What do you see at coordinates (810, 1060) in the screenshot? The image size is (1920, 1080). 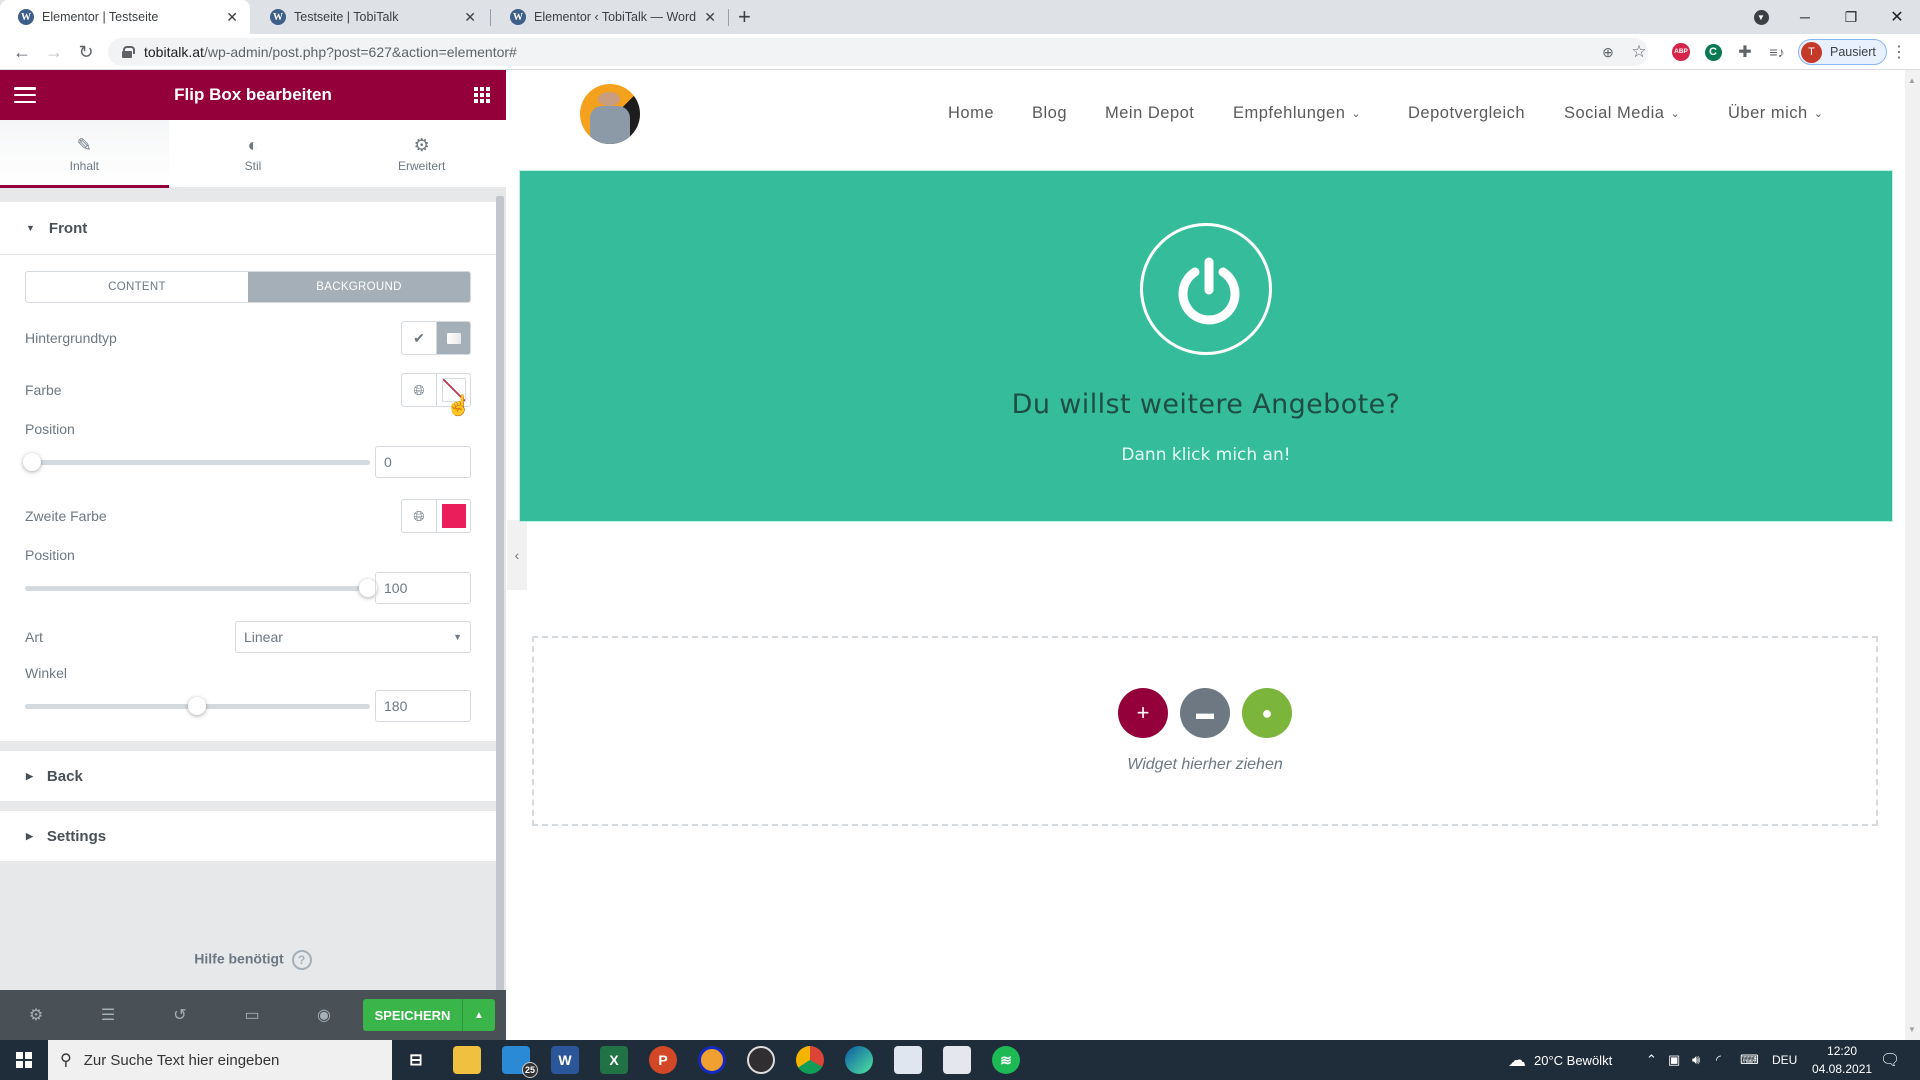 I see `chrome-icon` at bounding box center [810, 1060].